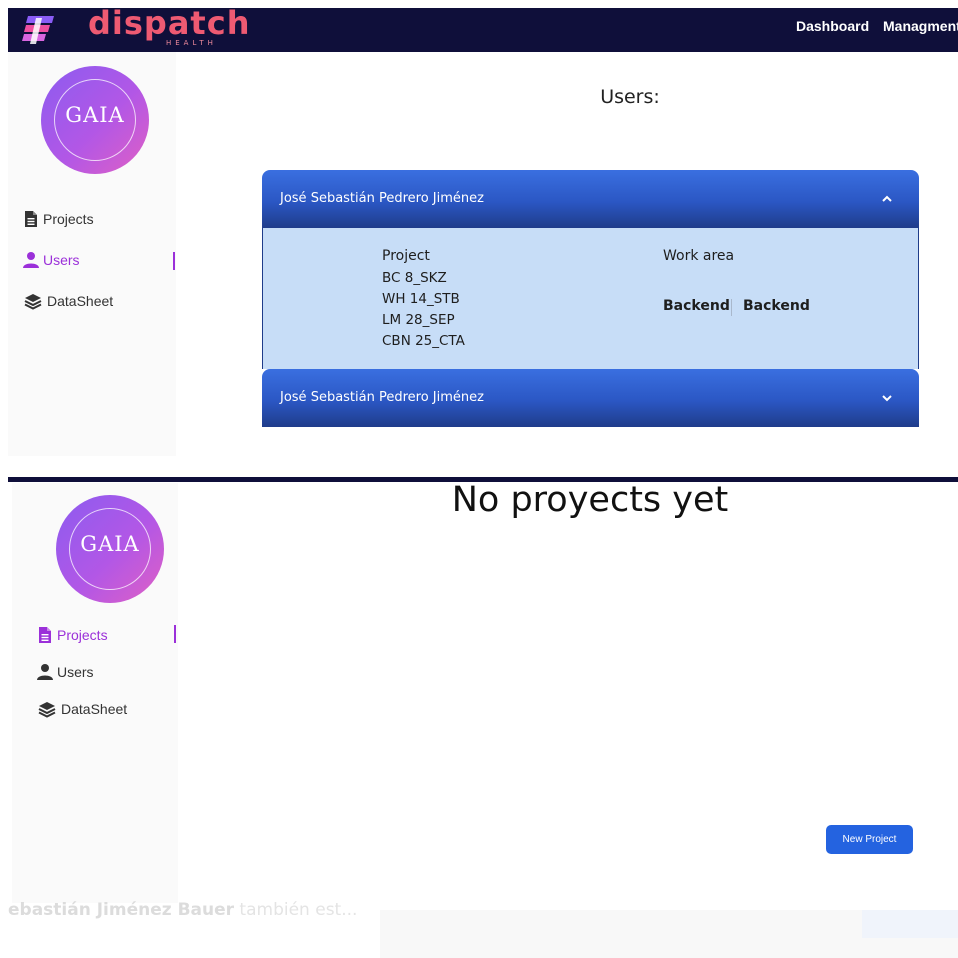 This screenshot has height=958, width=958. Describe the element at coordinates (121, 910) in the screenshot. I see `background-text-bold: ebastián Jiménez Bauer` at that location.